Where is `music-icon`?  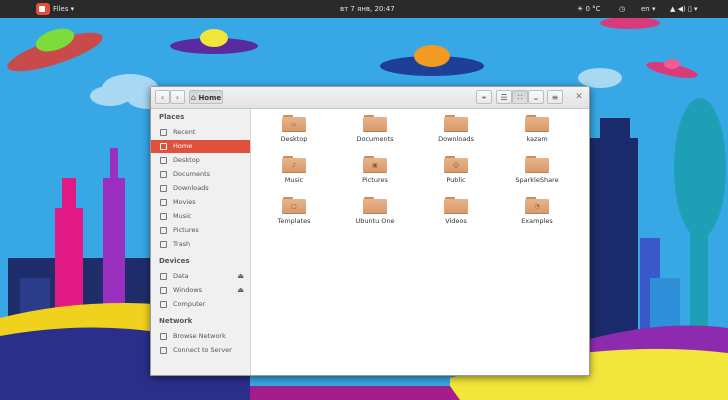
music-icon is located at coordinates (163, 216).